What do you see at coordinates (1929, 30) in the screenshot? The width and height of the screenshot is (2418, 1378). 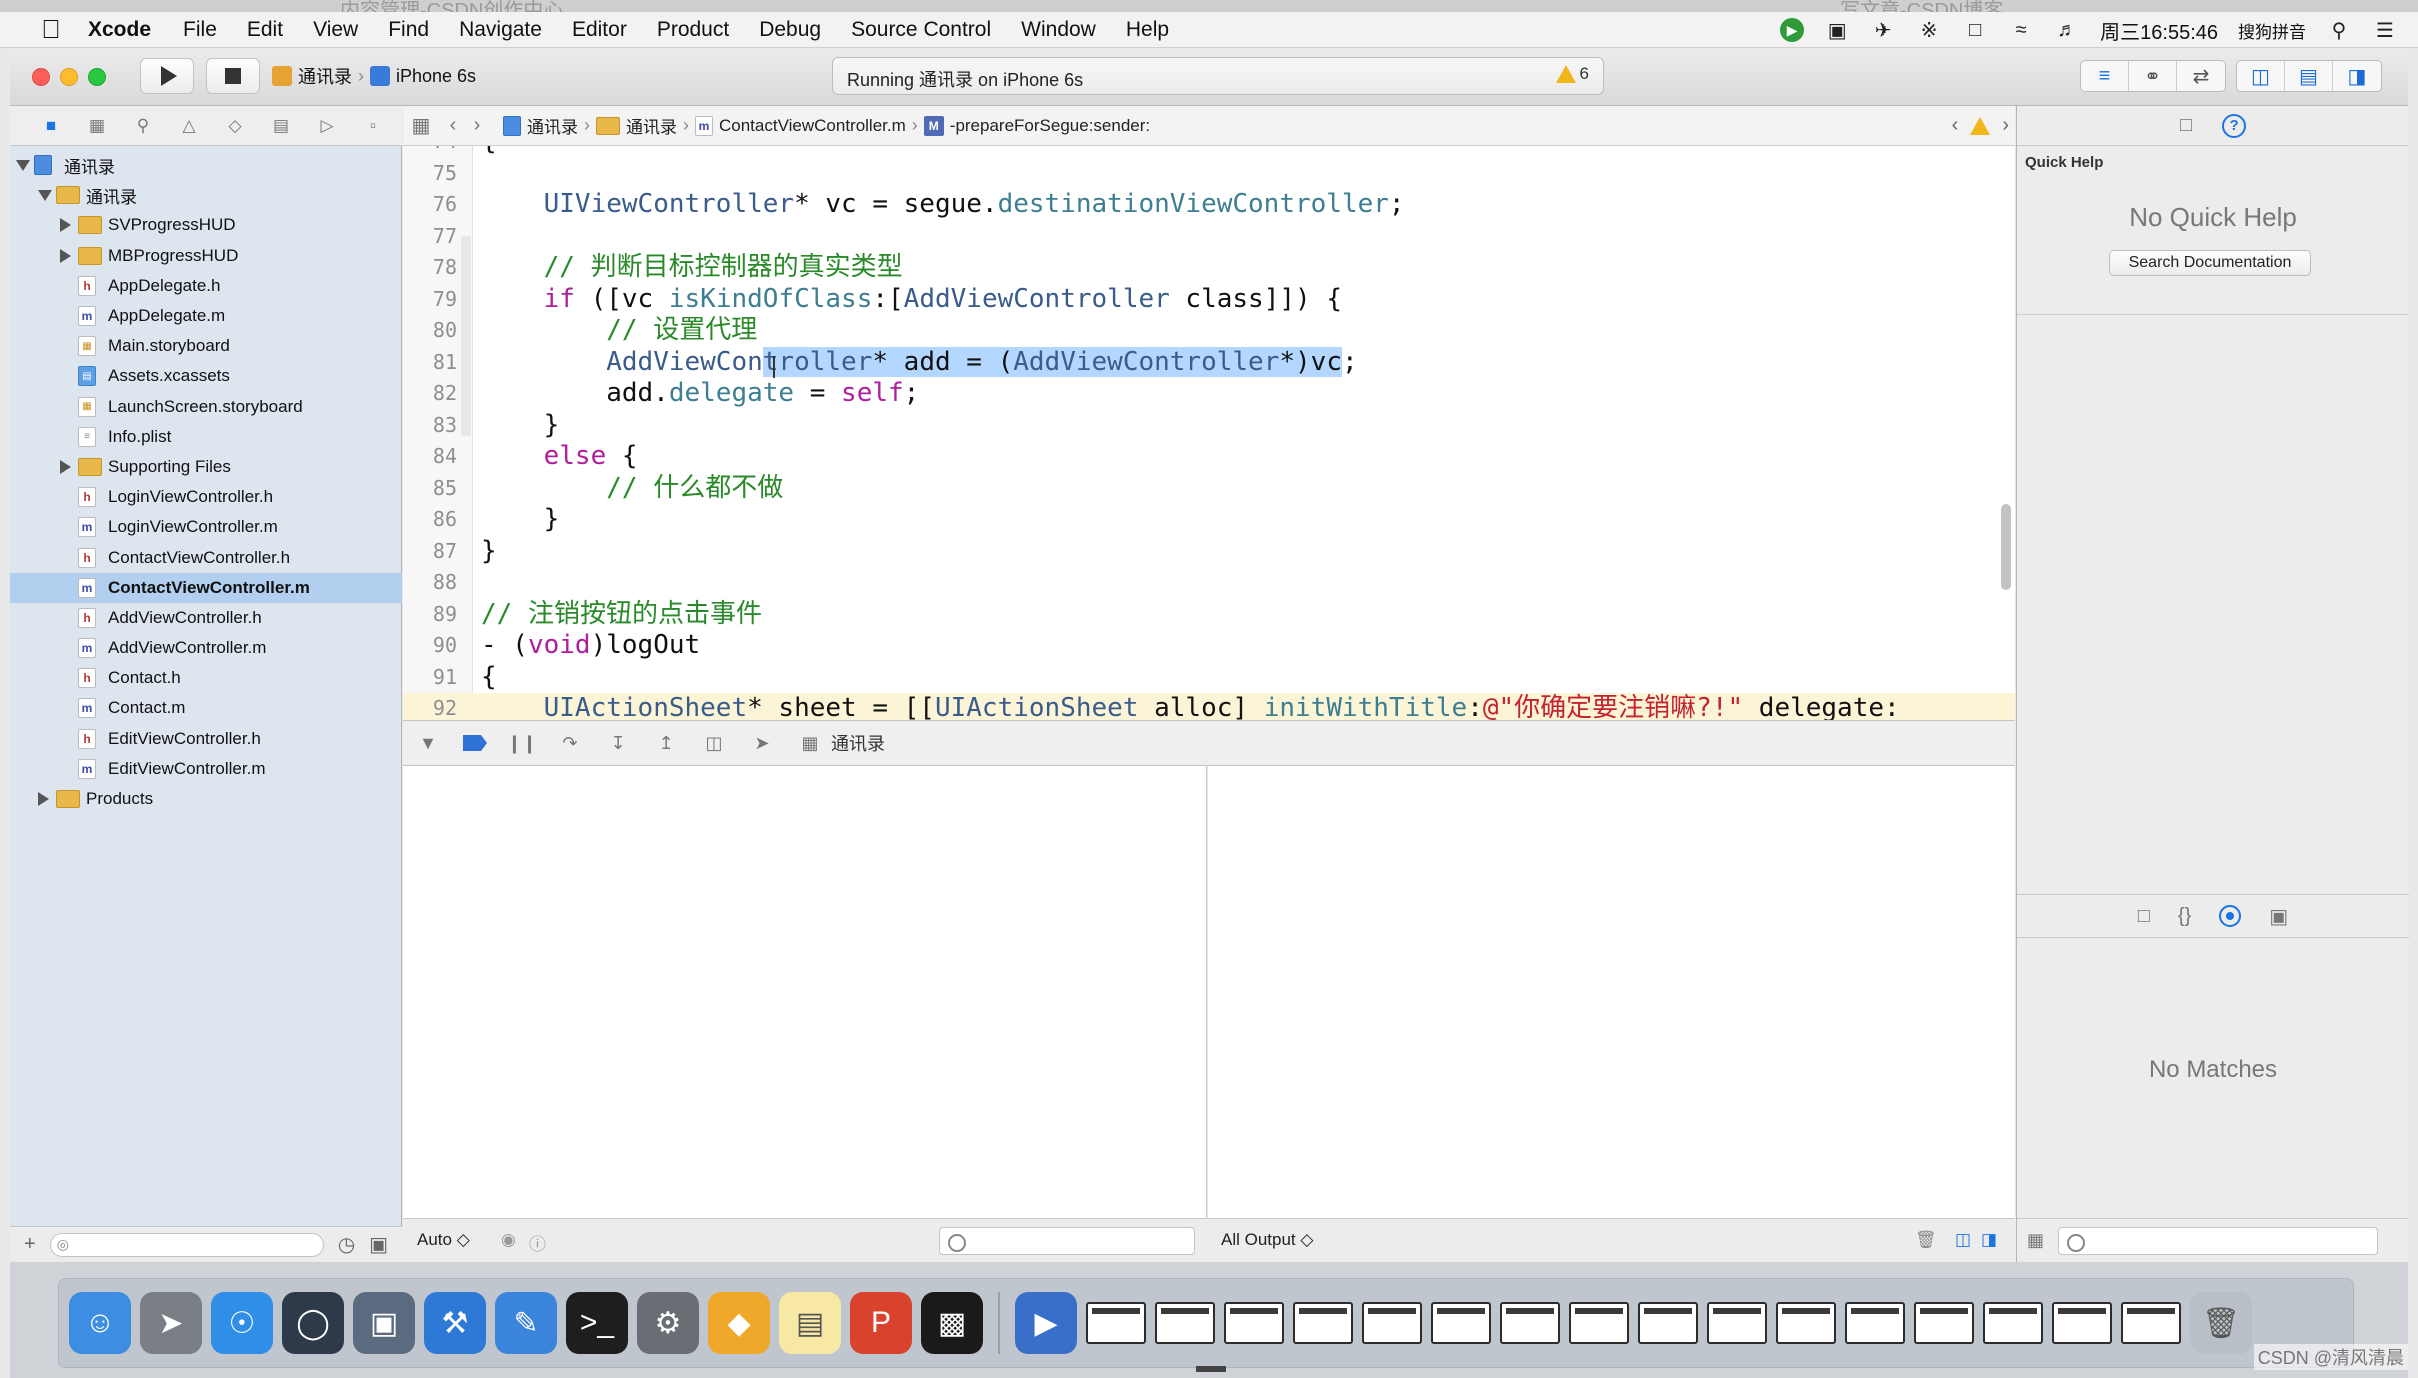 I see `bluetooth-icon: ※` at bounding box center [1929, 30].